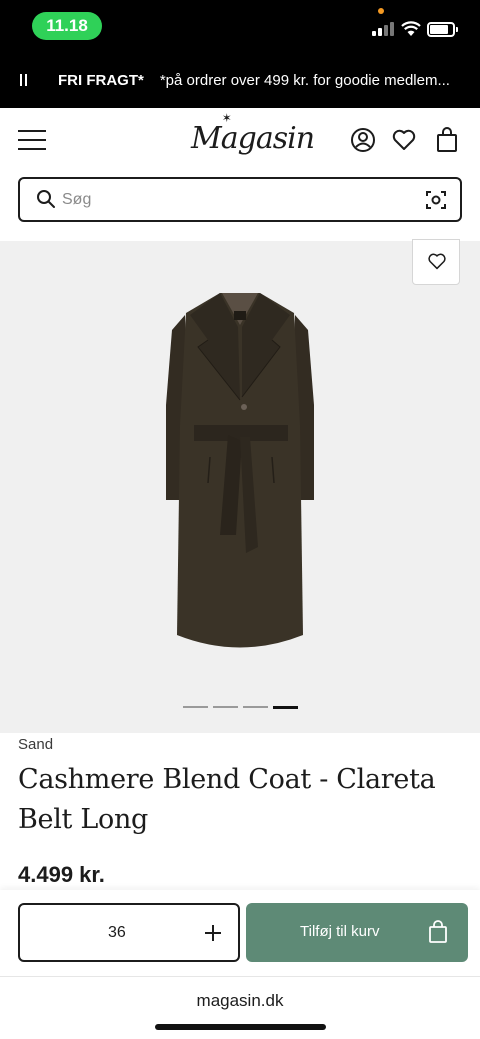 This screenshot has height=1039, width=480. Describe the element at coordinates (29, 80) in the screenshot. I see `pause-icon` at that location.